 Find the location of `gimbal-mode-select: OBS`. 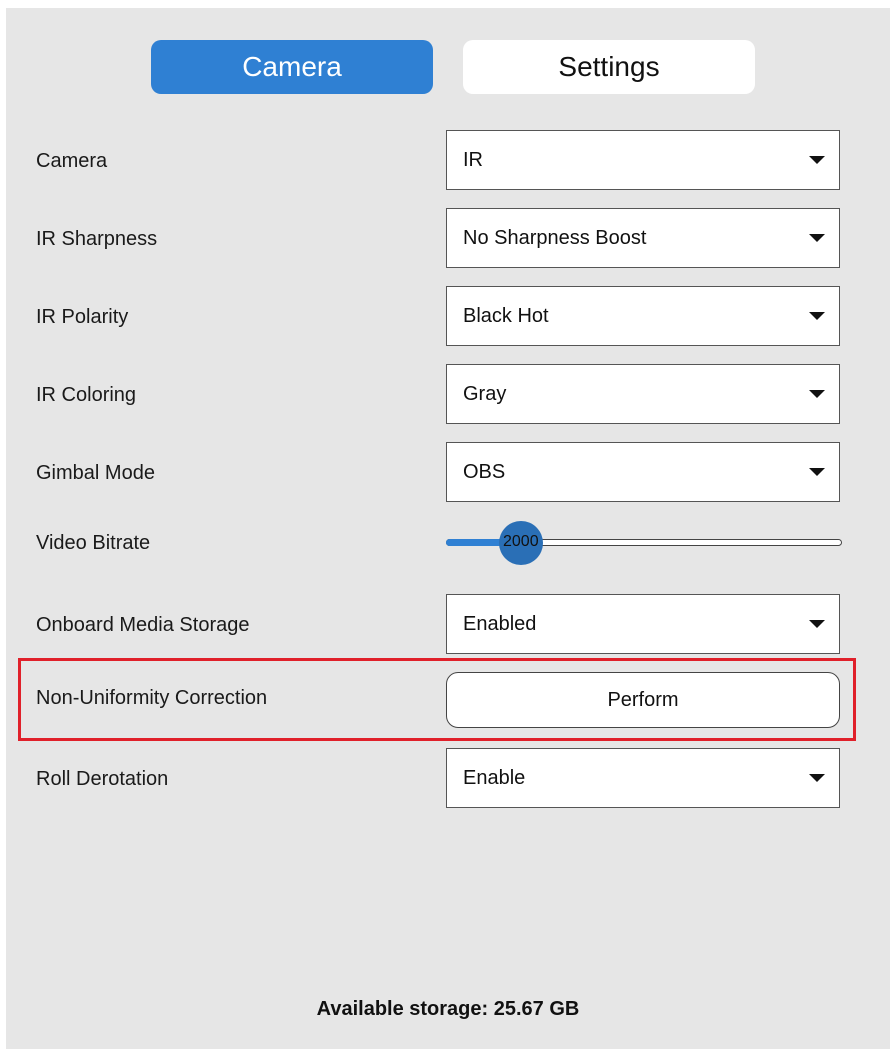

gimbal-mode-select: OBS is located at coordinates (643, 472).